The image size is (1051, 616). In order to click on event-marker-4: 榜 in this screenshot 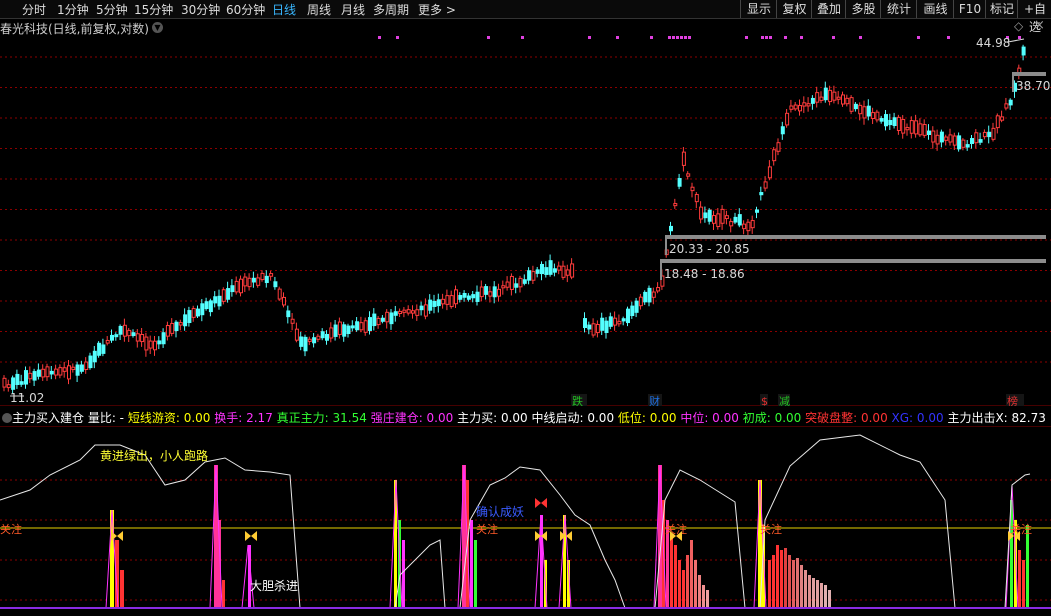, I will do `click(1015, 400)`.